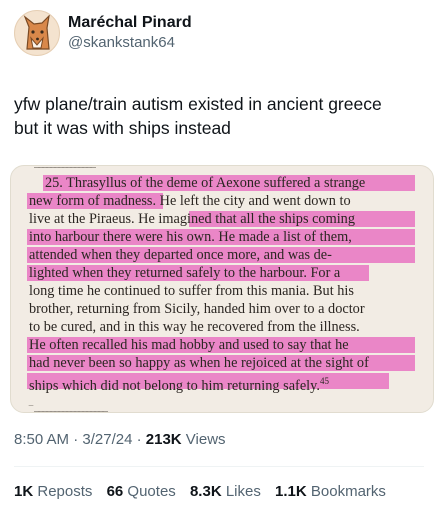 Image resolution: width=438 pixels, height=512 pixels. Describe the element at coordinates (324, 381) in the screenshot. I see `footnote-marker: 45` at that location.